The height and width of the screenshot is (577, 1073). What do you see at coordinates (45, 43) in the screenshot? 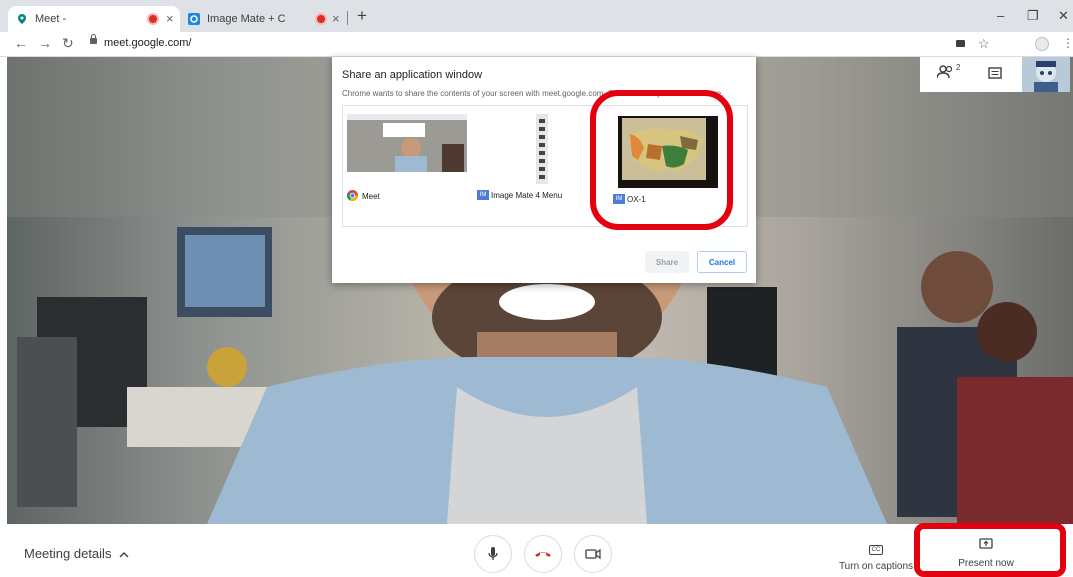
I see `forward-arrow-icon: →` at bounding box center [45, 43].